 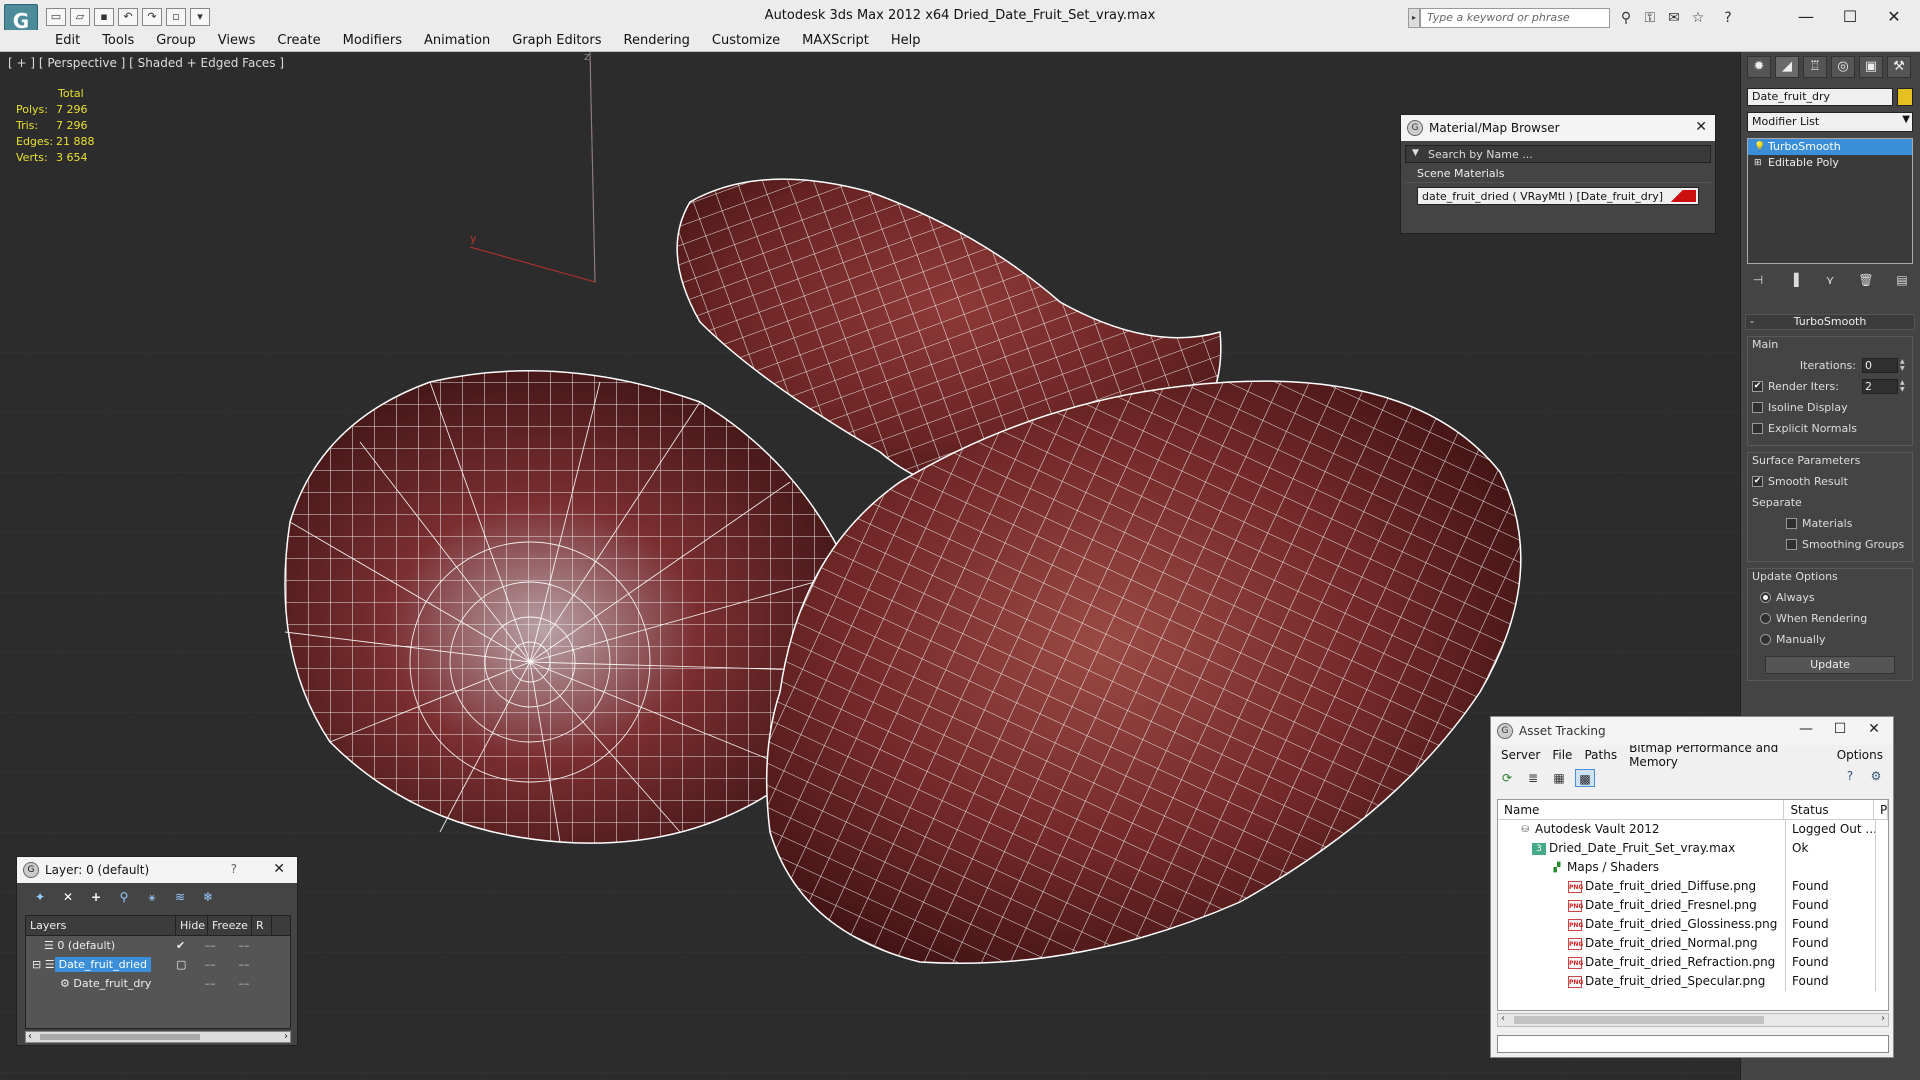 What do you see at coordinates (1902, 280) in the screenshot?
I see `configure-sets-icon: ▤` at bounding box center [1902, 280].